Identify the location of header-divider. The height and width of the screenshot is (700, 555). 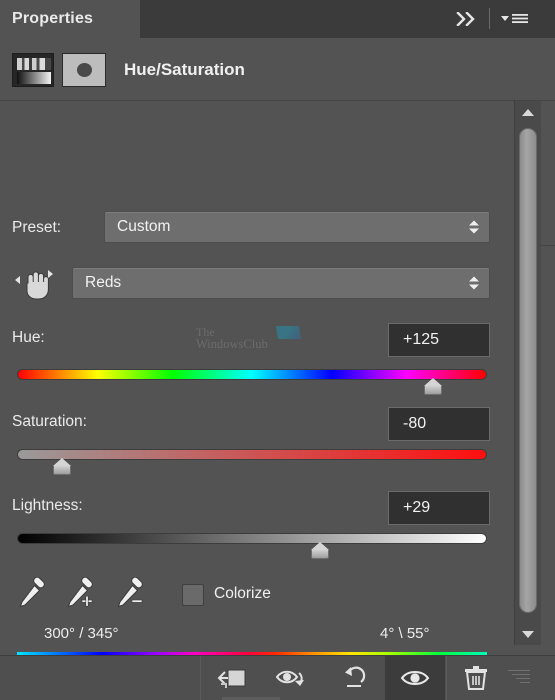
(489, 18).